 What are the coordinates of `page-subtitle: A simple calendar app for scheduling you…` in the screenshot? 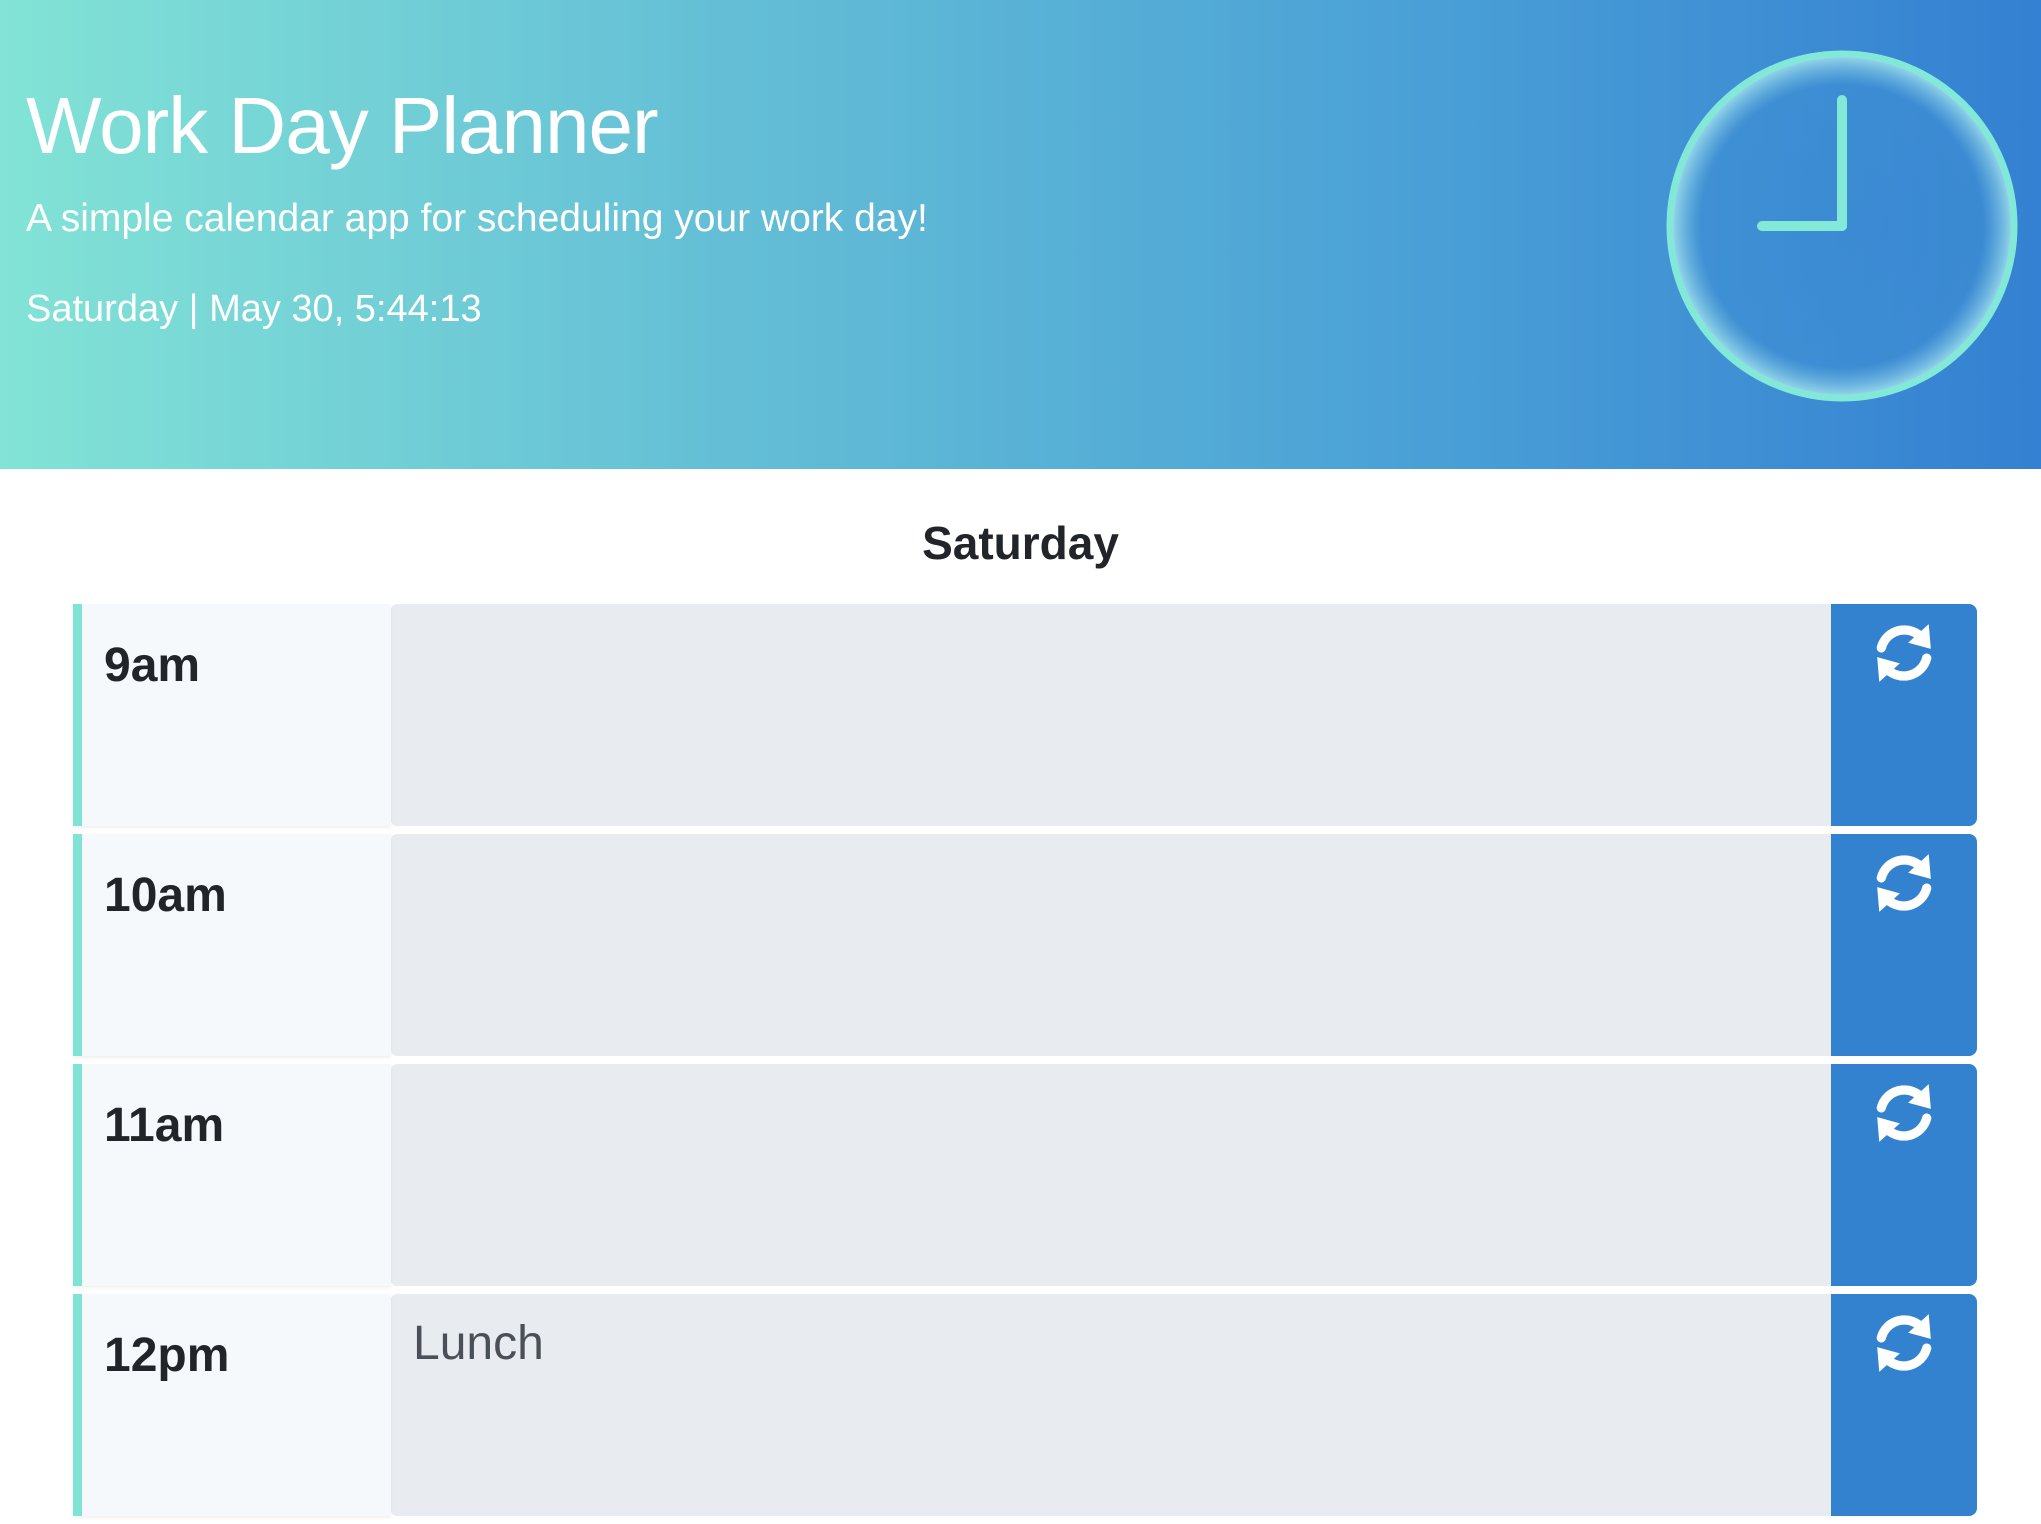 It's located at (477, 218).